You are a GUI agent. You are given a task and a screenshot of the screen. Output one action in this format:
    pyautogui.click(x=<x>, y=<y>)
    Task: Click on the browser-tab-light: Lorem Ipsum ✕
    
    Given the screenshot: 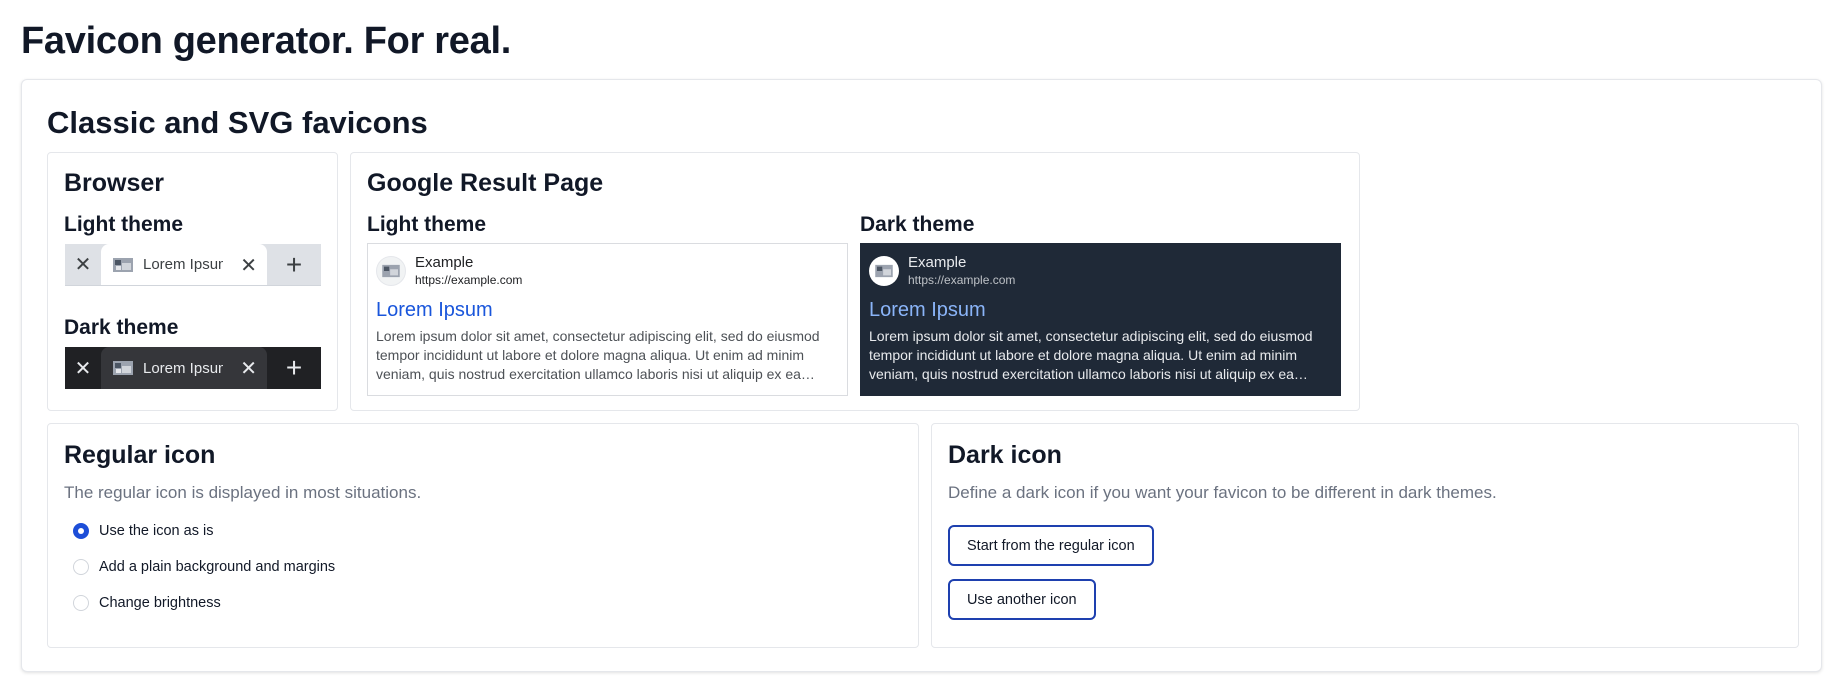 What is the action you would take?
    pyautogui.click(x=184, y=264)
    